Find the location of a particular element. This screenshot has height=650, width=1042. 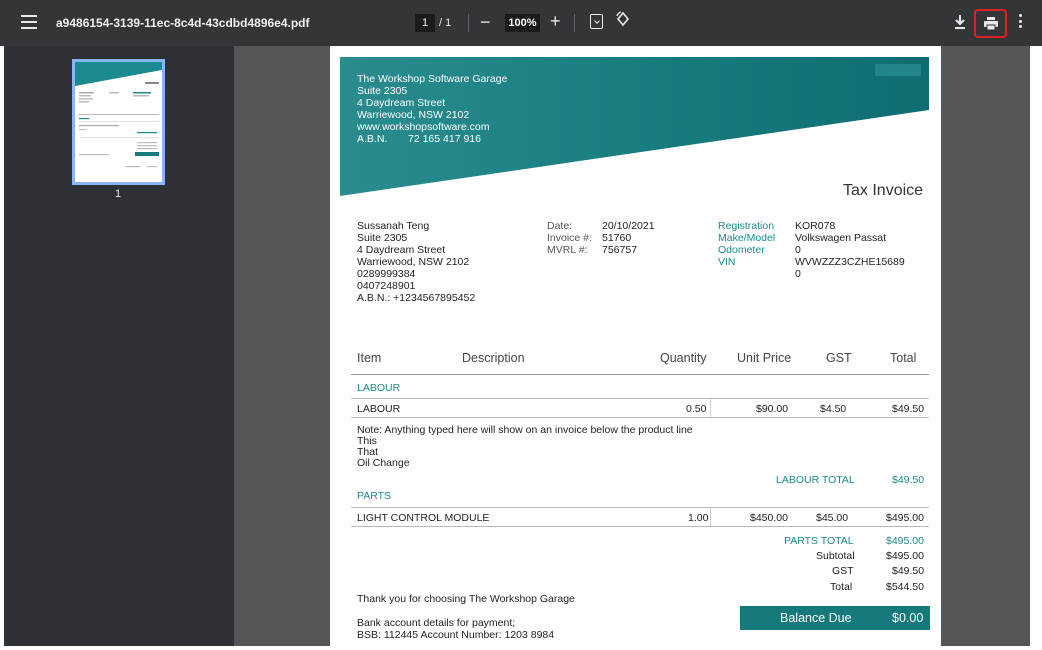

customer-address-line: Suite 2305 is located at coordinates (382, 238).